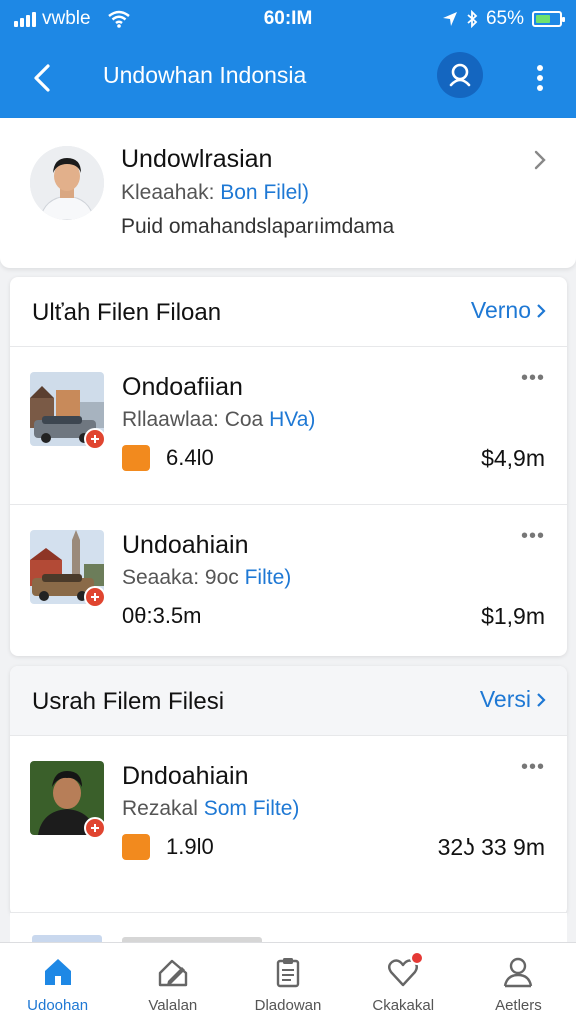 This screenshot has height=1024, width=576. What do you see at coordinates (518, 972) in the screenshot?
I see `user-icon` at bounding box center [518, 972].